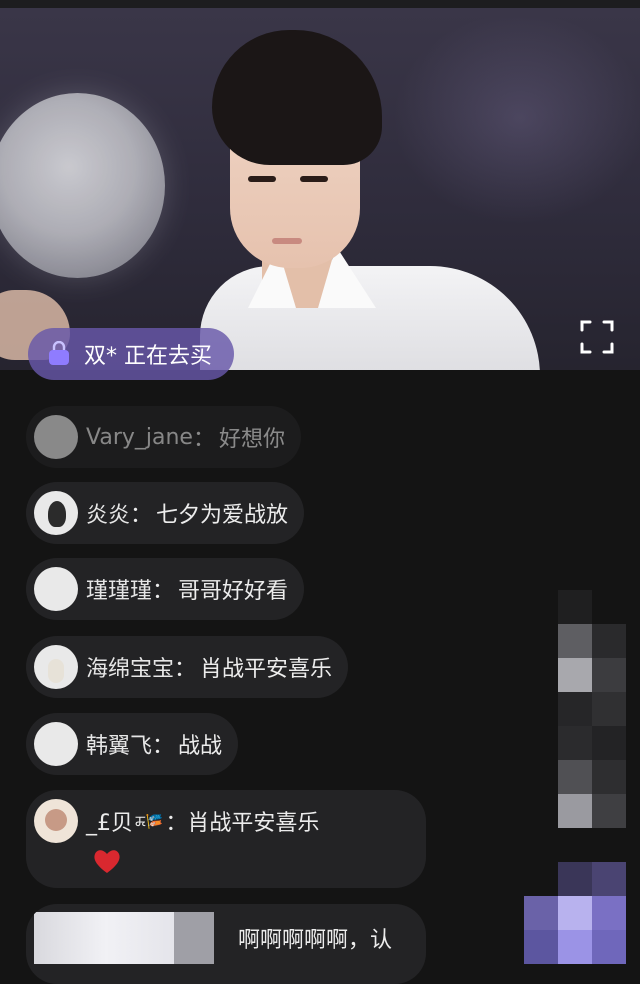  Describe the element at coordinates (108, 513) in the screenshot. I see `comment-username: 炎炎` at that location.